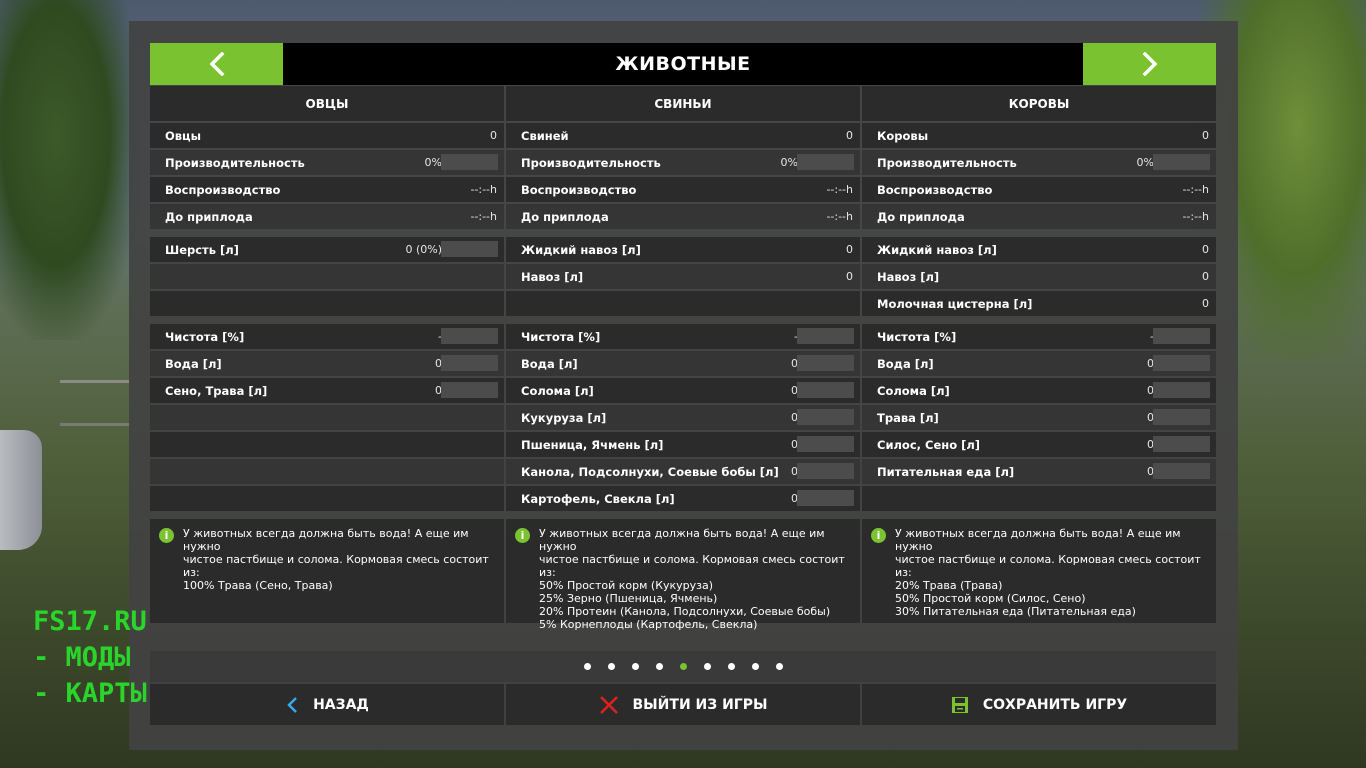  What do you see at coordinates (959, 704) in the screenshot?
I see `floppy-disk-icon` at bounding box center [959, 704].